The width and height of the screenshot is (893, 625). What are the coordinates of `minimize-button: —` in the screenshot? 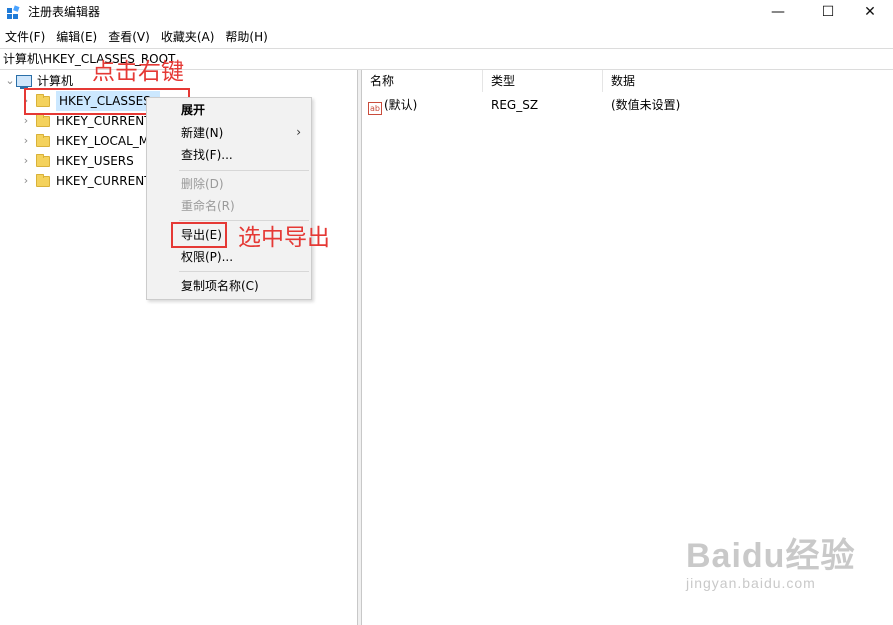 It's located at (778, 12).